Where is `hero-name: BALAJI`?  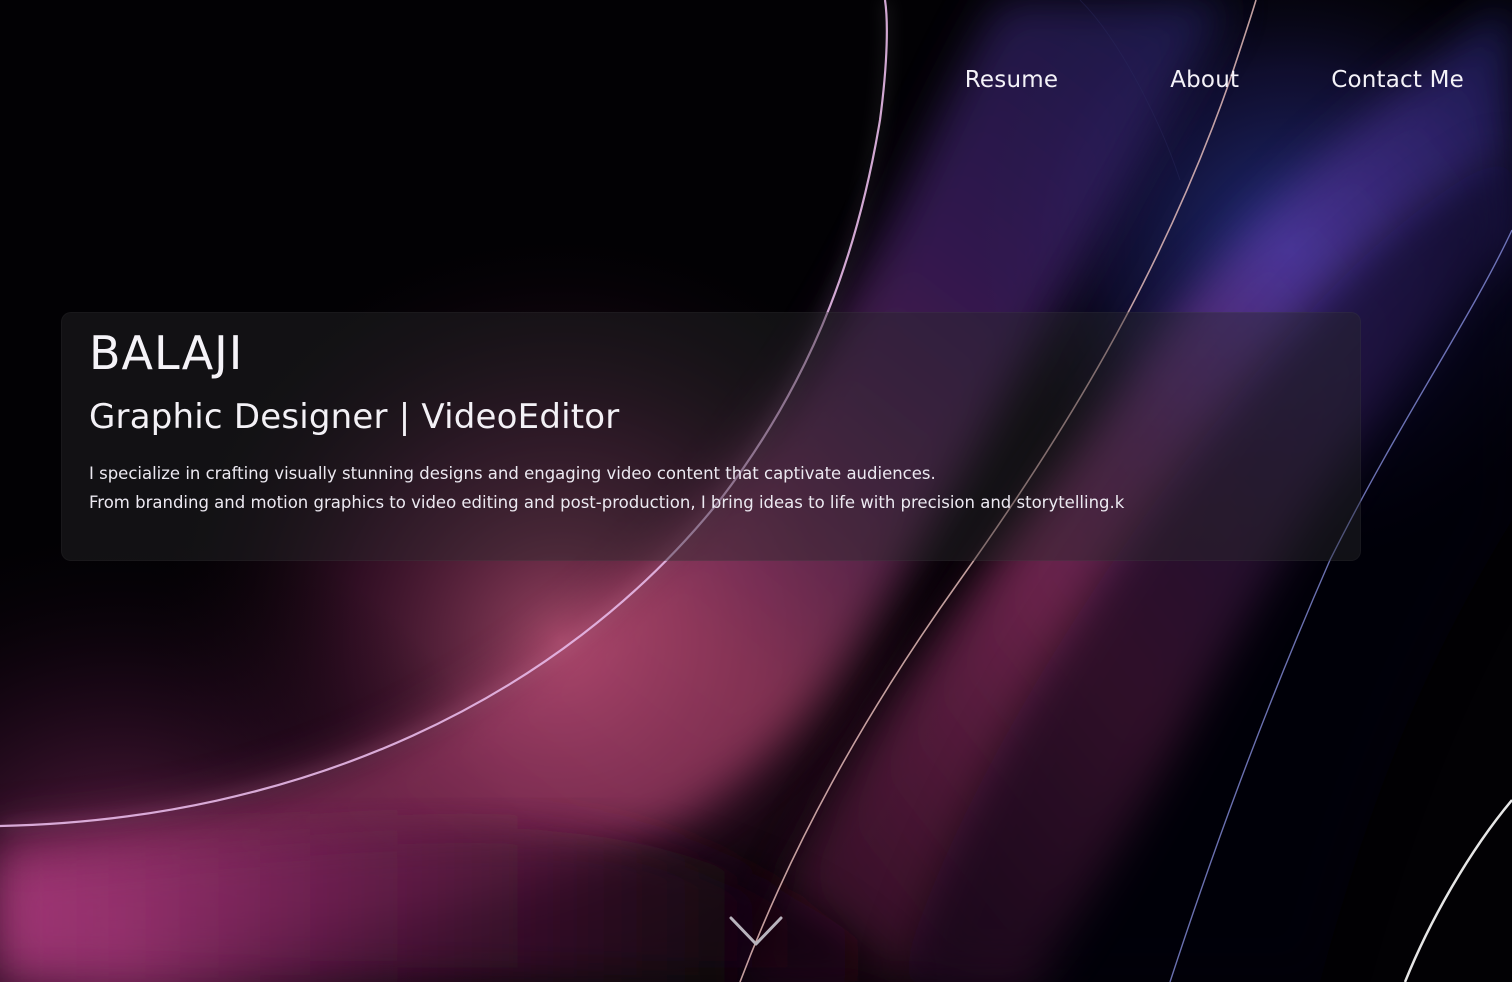 hero-name: BALAJI is located at coordinates (166, 353).